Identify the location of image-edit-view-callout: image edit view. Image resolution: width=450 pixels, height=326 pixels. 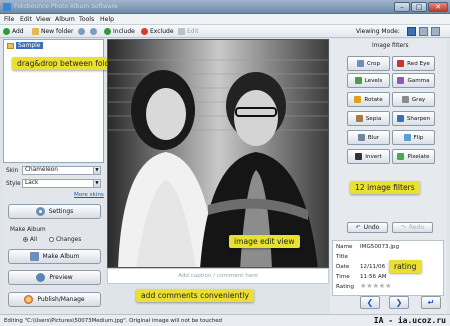
(264, 241).